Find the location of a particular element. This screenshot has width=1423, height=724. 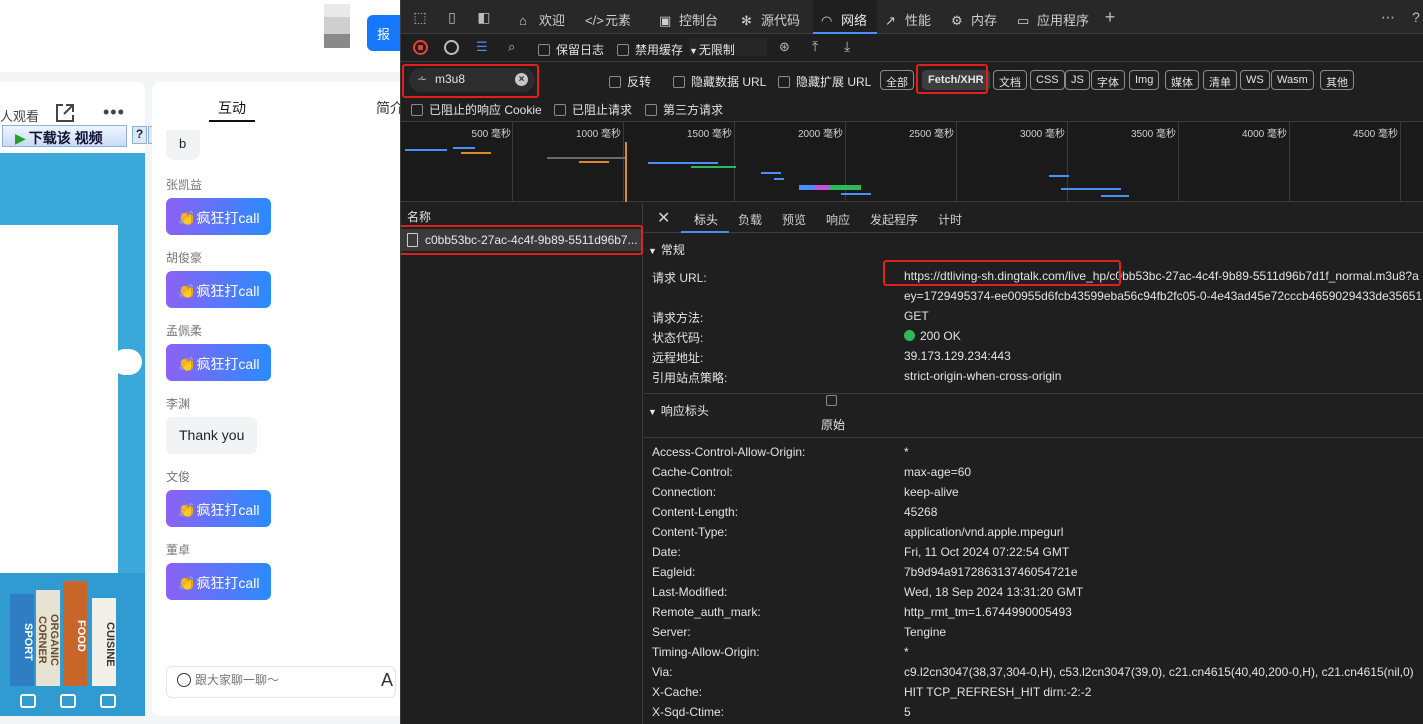

tab-performance: ↗ 性能 is located at coordinates (910, 17).